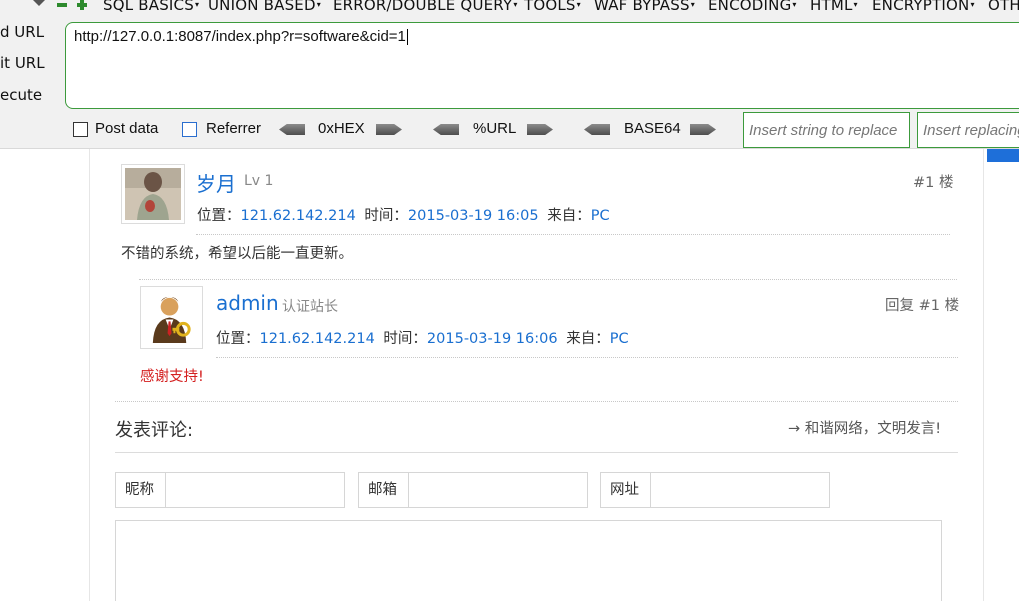  What do you see at coordinates (21, 95) in the screenshot?
I see `execute-button: ecute` at bounding box center [21, 95].